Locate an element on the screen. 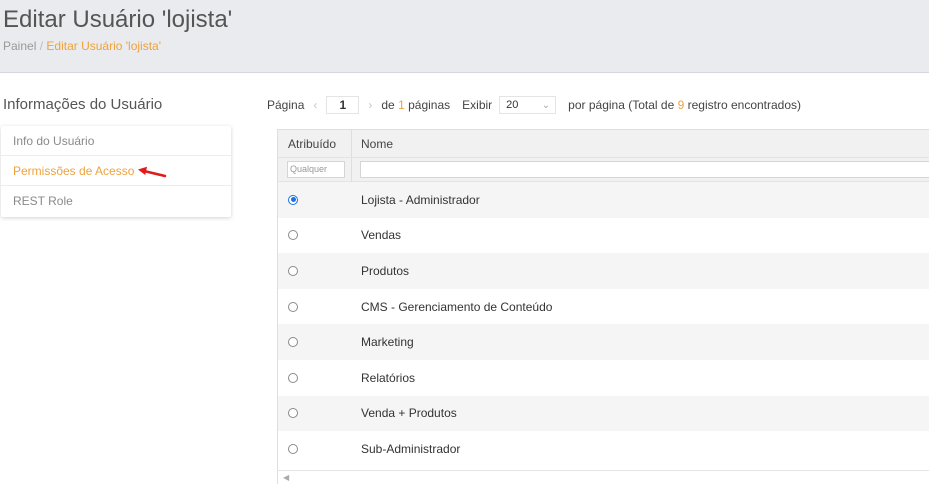  sidebar-item-rest-role: REST Role is located at coordinates (116, 201).